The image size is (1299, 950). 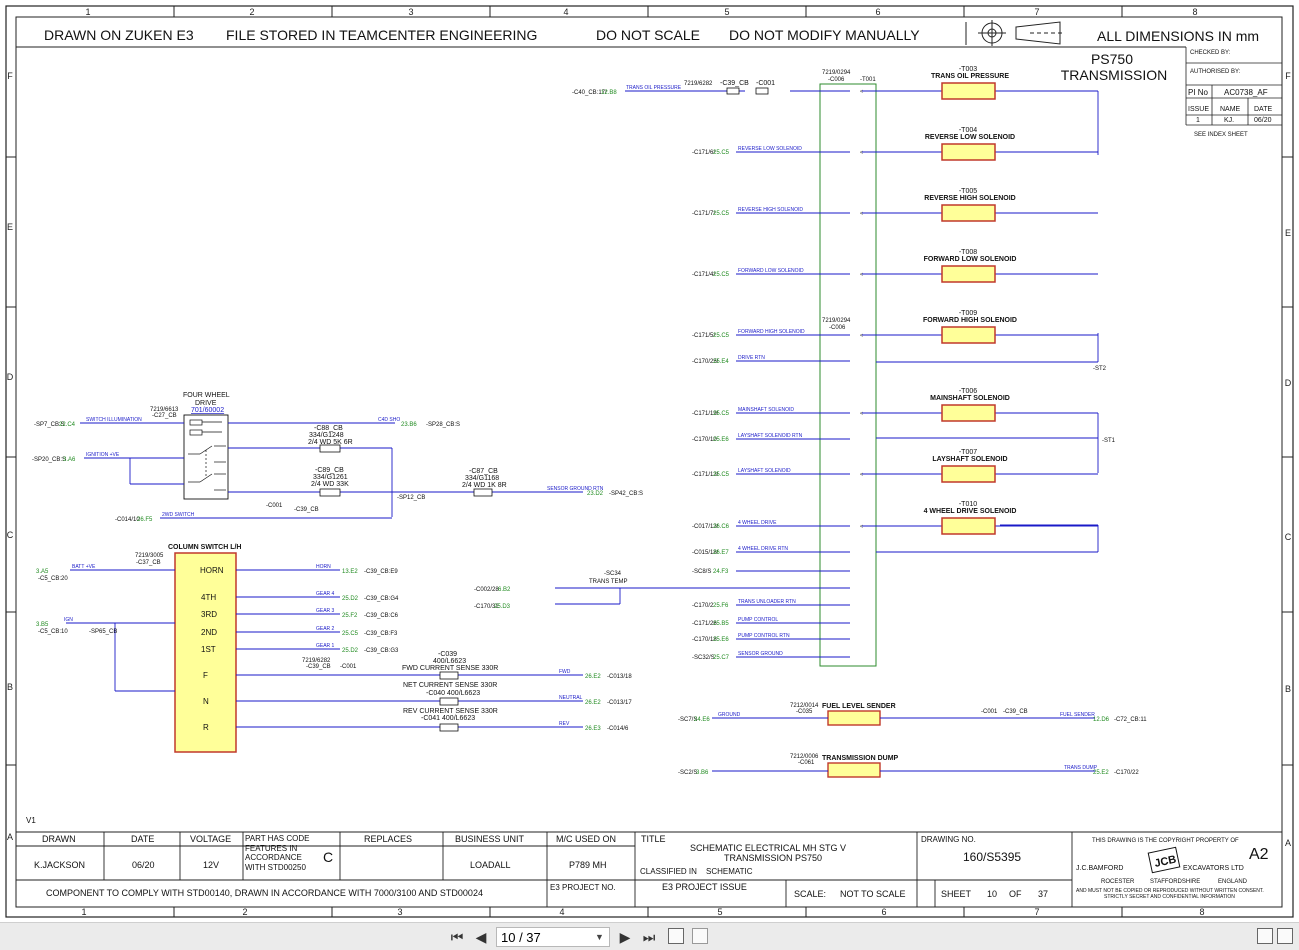 What do you see at coordinates (703, 658) in the screenshot?
I see `ref-prefix: -SC32/S` at bounding box center [703, 658].